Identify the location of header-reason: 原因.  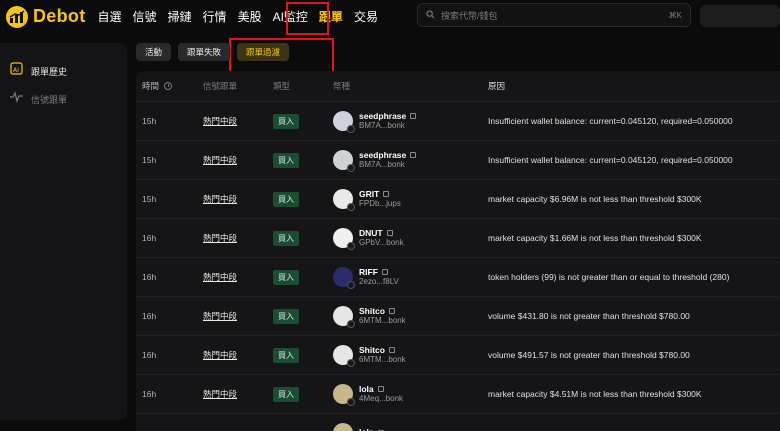
(497, 86).